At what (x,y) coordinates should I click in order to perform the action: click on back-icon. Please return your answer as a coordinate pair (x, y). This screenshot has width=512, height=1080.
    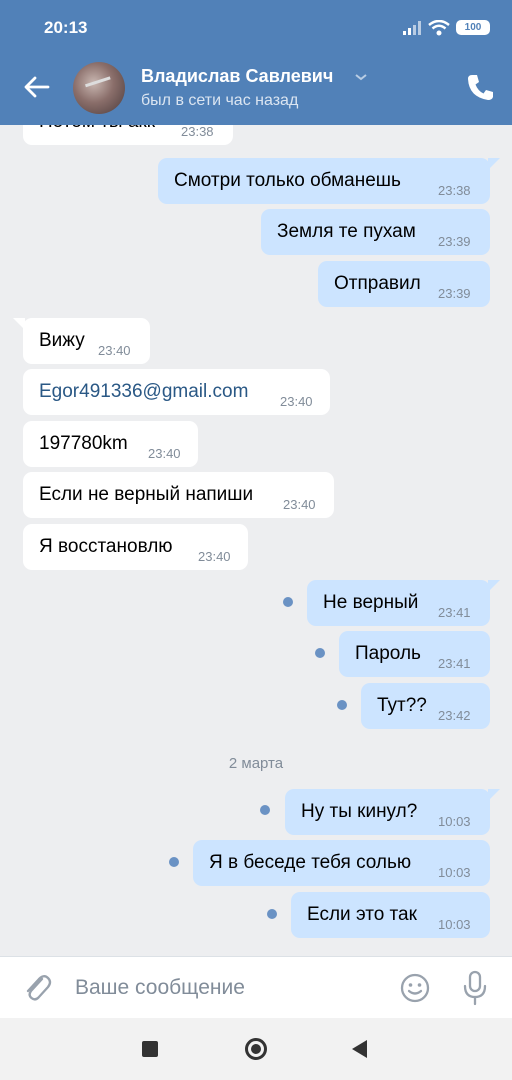
    Looking at the image, I should click on (359, 1049).